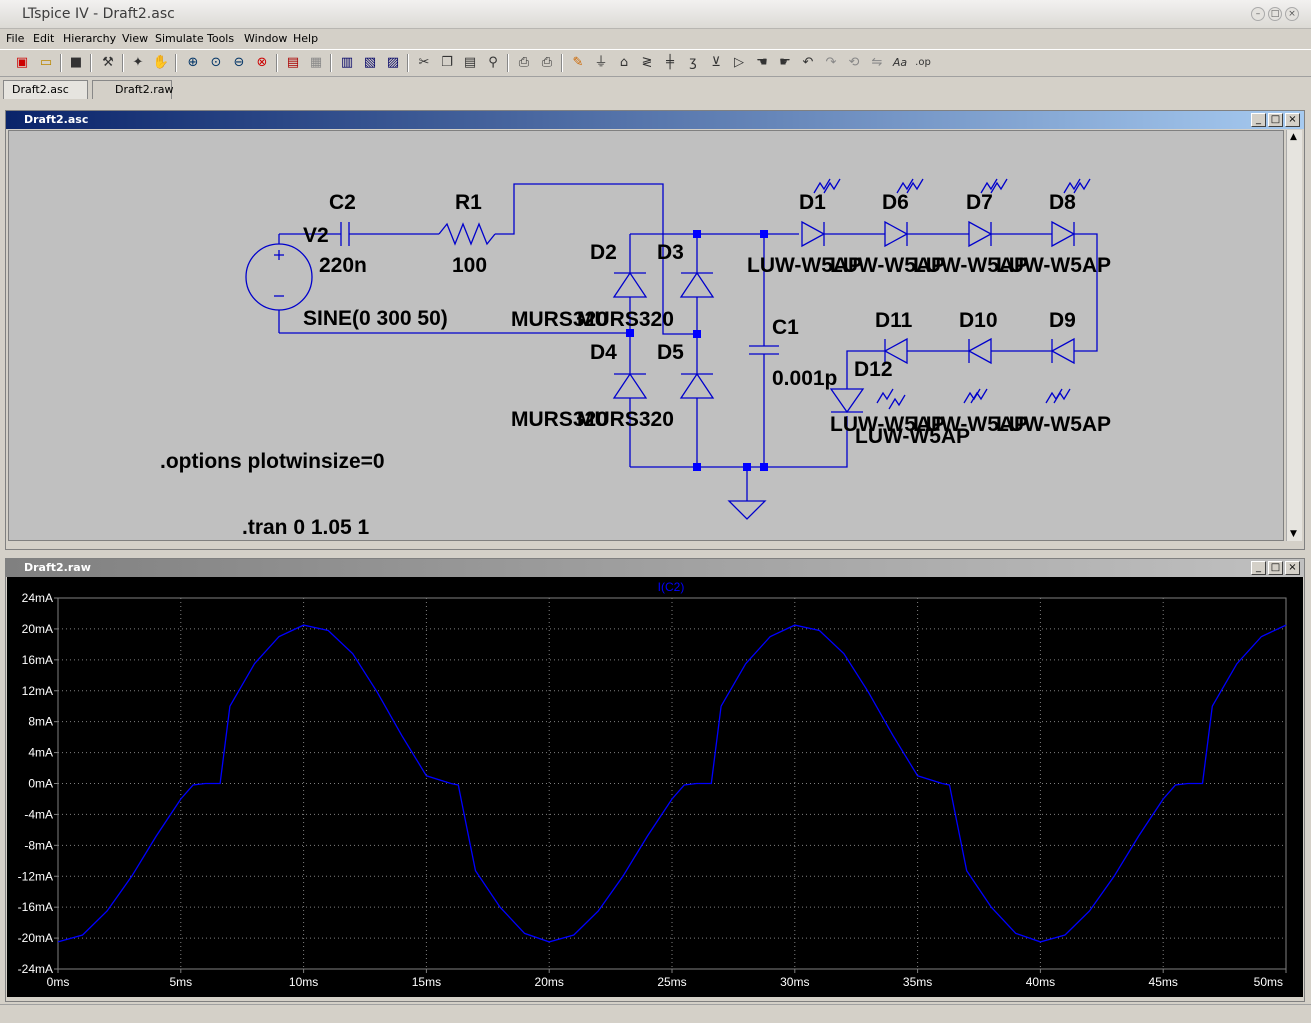  What do you see at coordinates (135, 38) in the screenshot?
I see `menu-view: View` at bounding box center [135, 38].